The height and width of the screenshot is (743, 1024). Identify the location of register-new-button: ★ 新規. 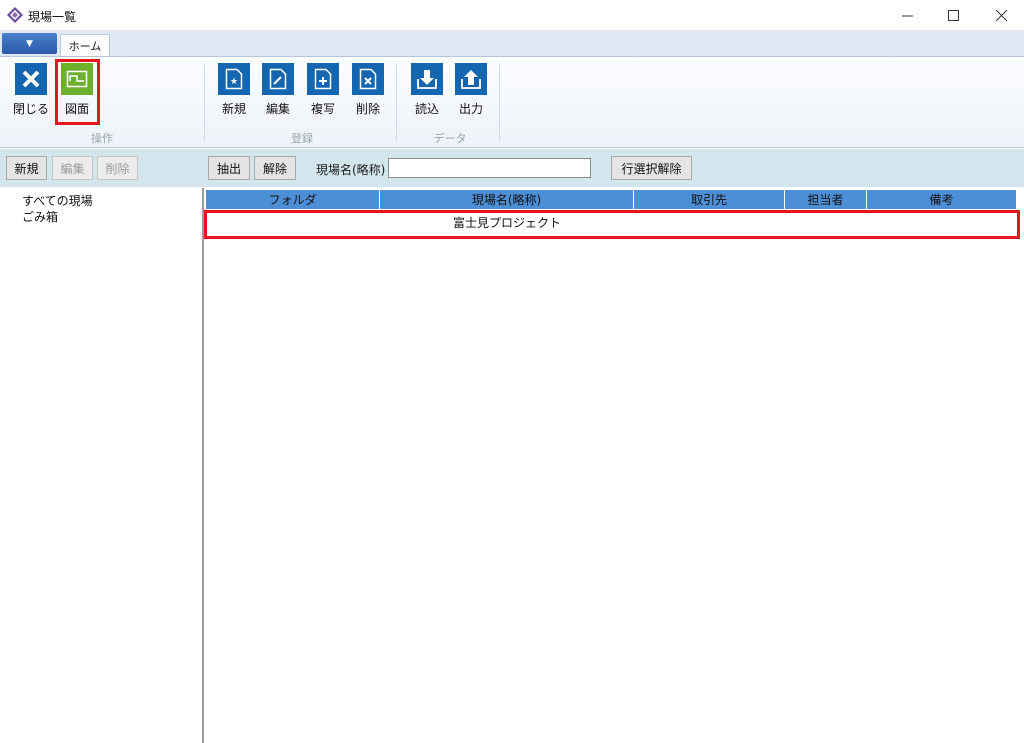
(234, 90).